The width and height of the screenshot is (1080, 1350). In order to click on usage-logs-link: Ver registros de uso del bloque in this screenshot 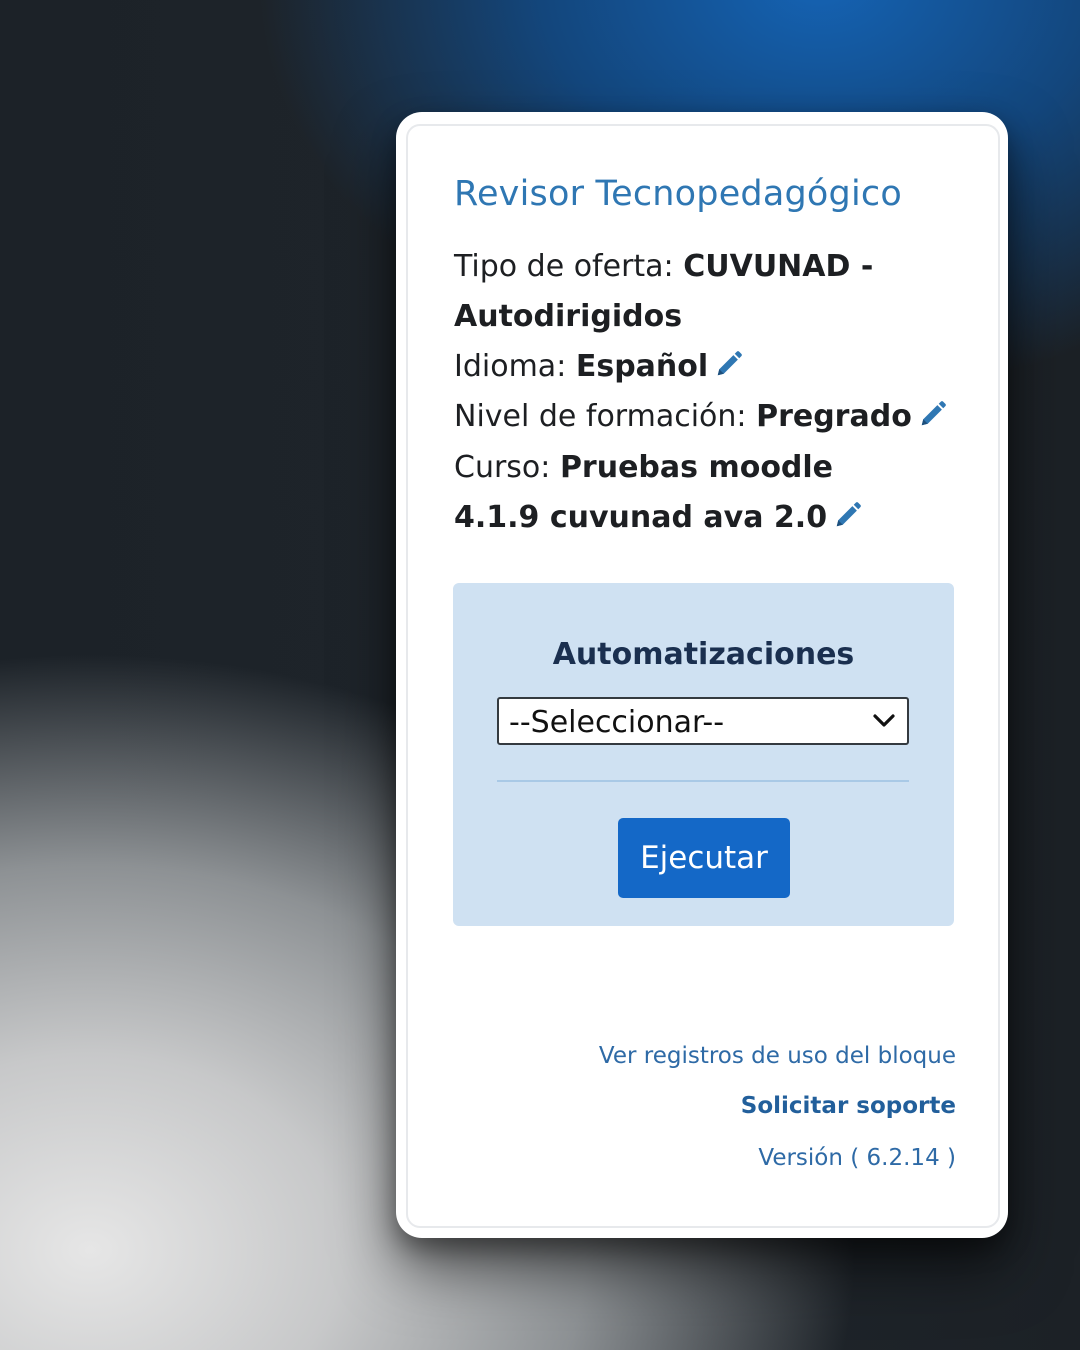, I will do `click(777, 1056)`.